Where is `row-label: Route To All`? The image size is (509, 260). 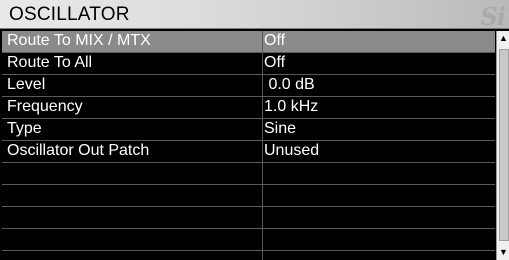
row-label: Route To All is located at coordinates (50, 62).